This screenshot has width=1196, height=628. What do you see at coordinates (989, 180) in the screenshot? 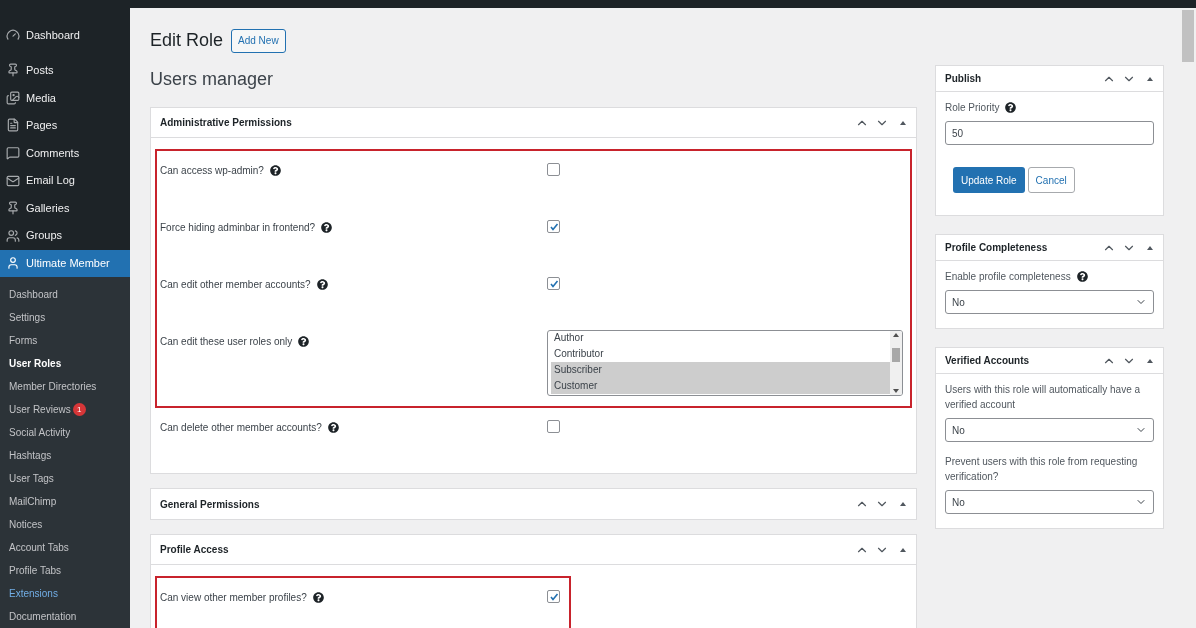
I see `update-role-button: Update Role` at bounding box center [989, 180].